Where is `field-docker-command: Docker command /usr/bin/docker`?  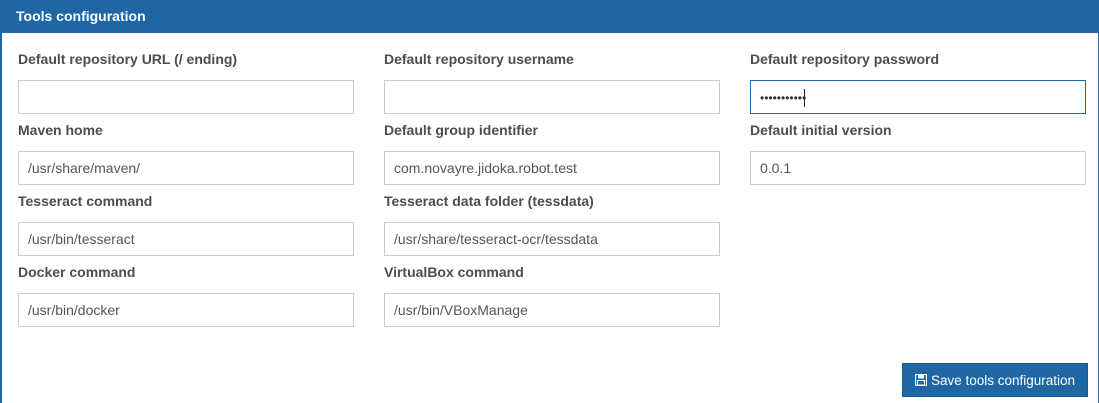
field-docker-command: Docker command /usr/bin/docker is located at coordinates (186, 294).